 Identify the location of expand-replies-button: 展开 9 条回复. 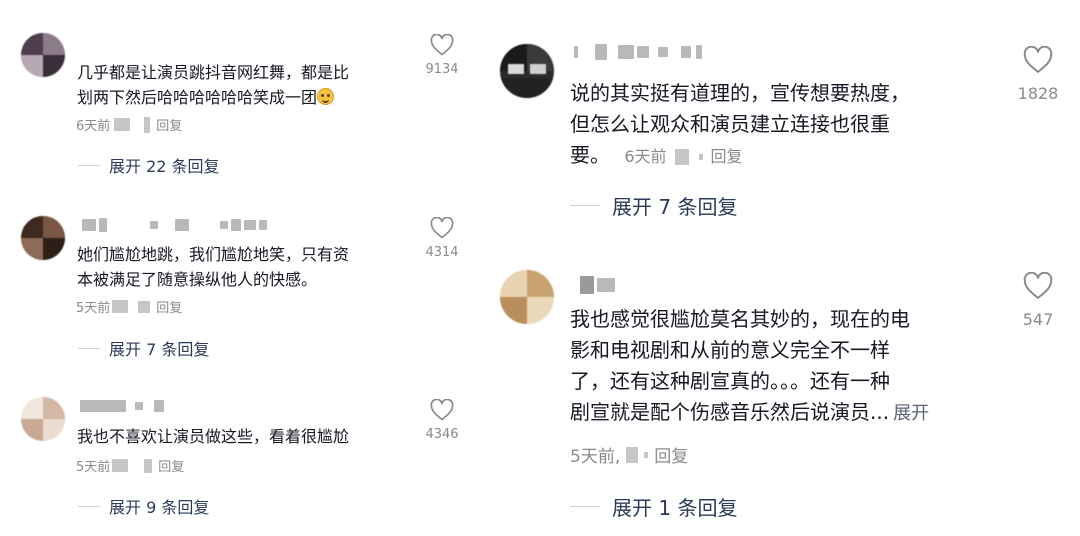
(143, 506).